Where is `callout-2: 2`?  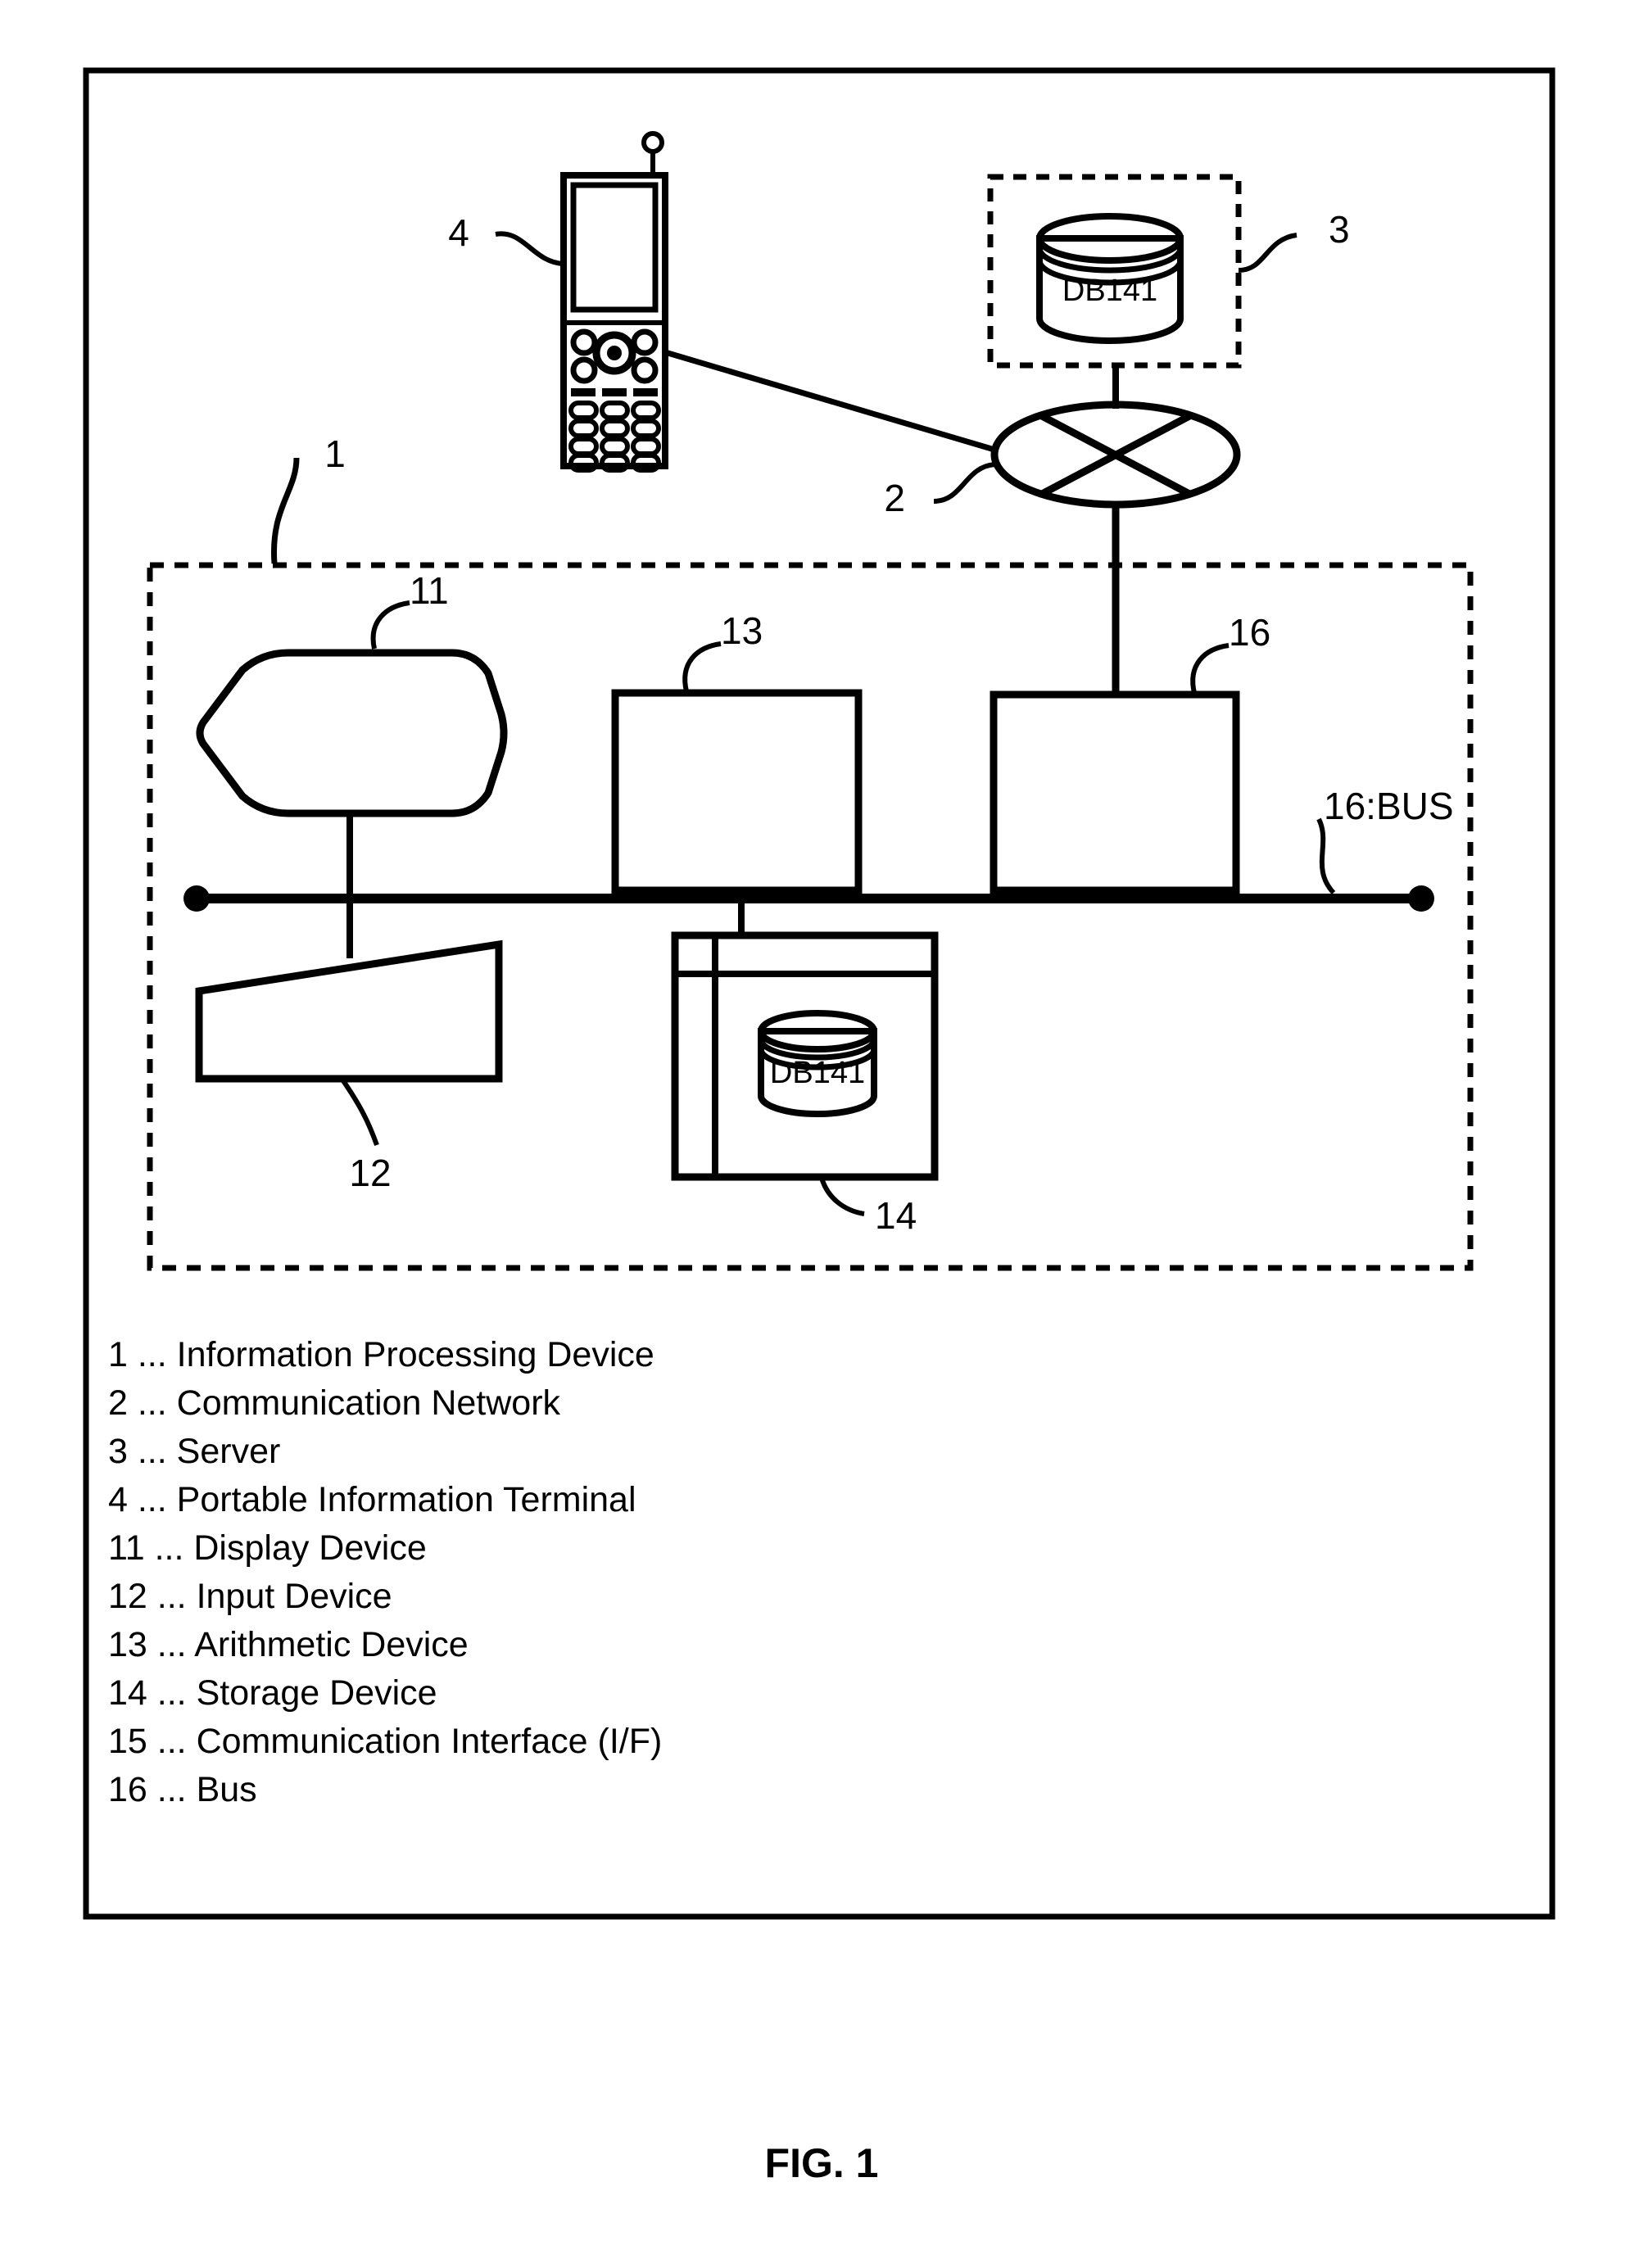 callout-2: 2 is located at coordinates (894, 498).